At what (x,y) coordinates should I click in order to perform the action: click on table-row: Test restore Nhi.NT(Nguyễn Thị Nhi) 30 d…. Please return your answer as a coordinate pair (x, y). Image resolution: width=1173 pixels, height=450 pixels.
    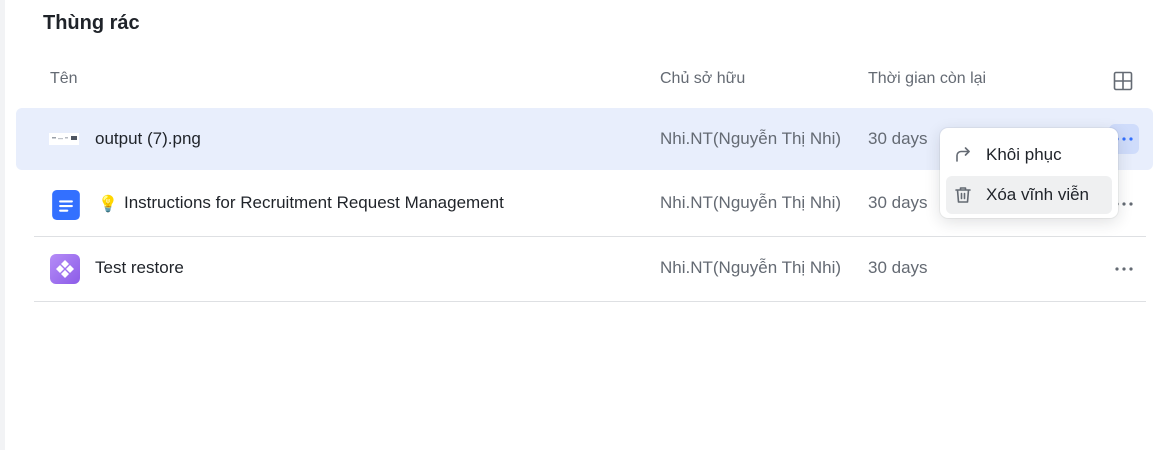
    Looking at the image, I should click on (590, 269).